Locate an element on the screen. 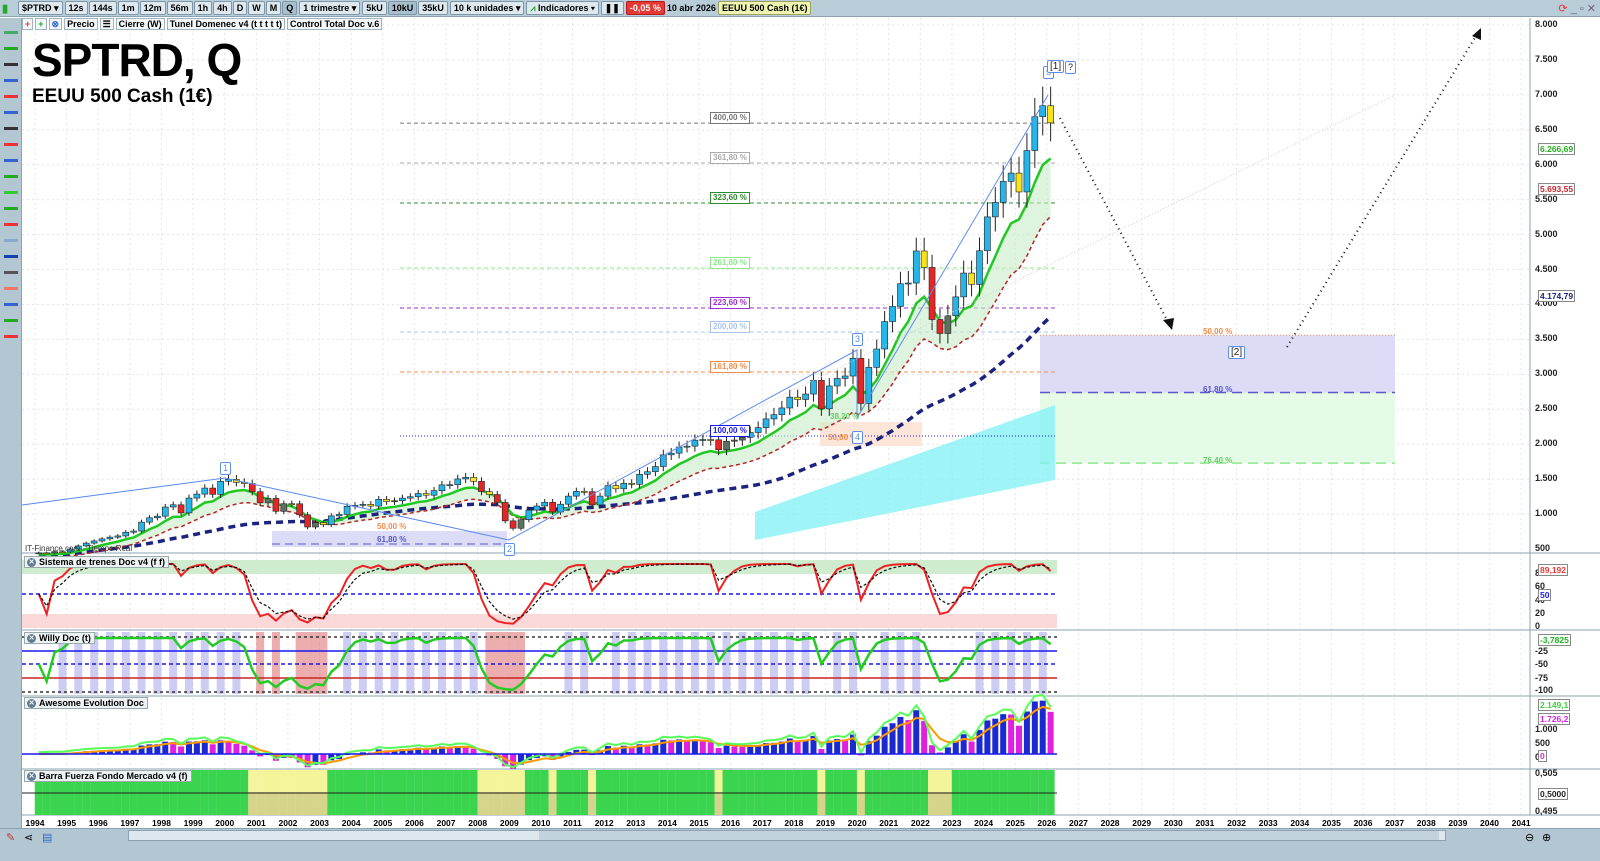 Image resolution: width=1600 pixels, height=861 pixels. timeframe-button-56m: 56m is located at coordinates (179, 8).